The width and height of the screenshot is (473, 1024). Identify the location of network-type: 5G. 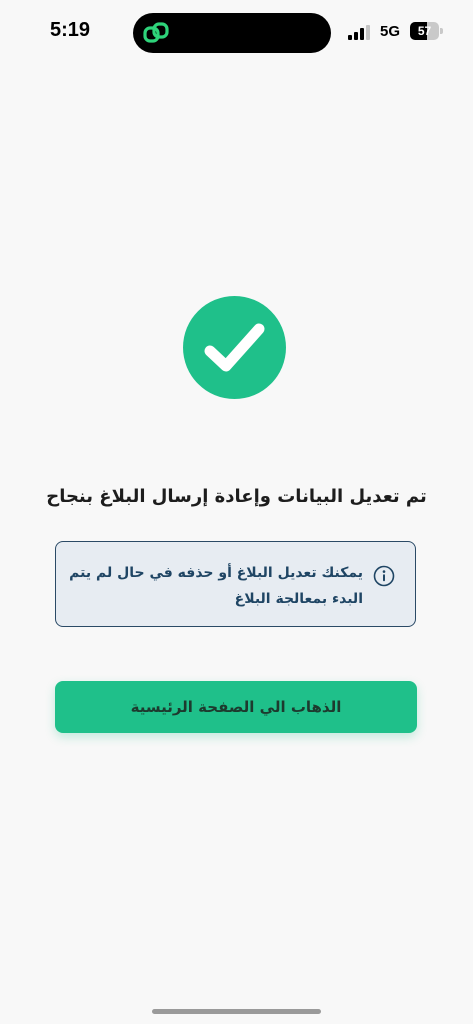
(390, 31).